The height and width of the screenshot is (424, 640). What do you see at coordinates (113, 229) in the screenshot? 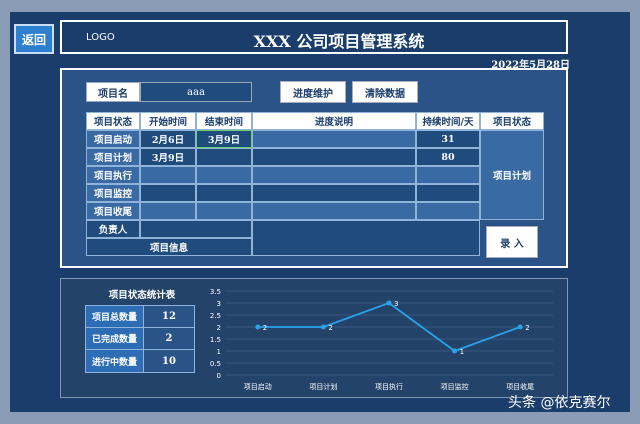
I see `owner-label: 负责人` at bounding box center [113, 229].